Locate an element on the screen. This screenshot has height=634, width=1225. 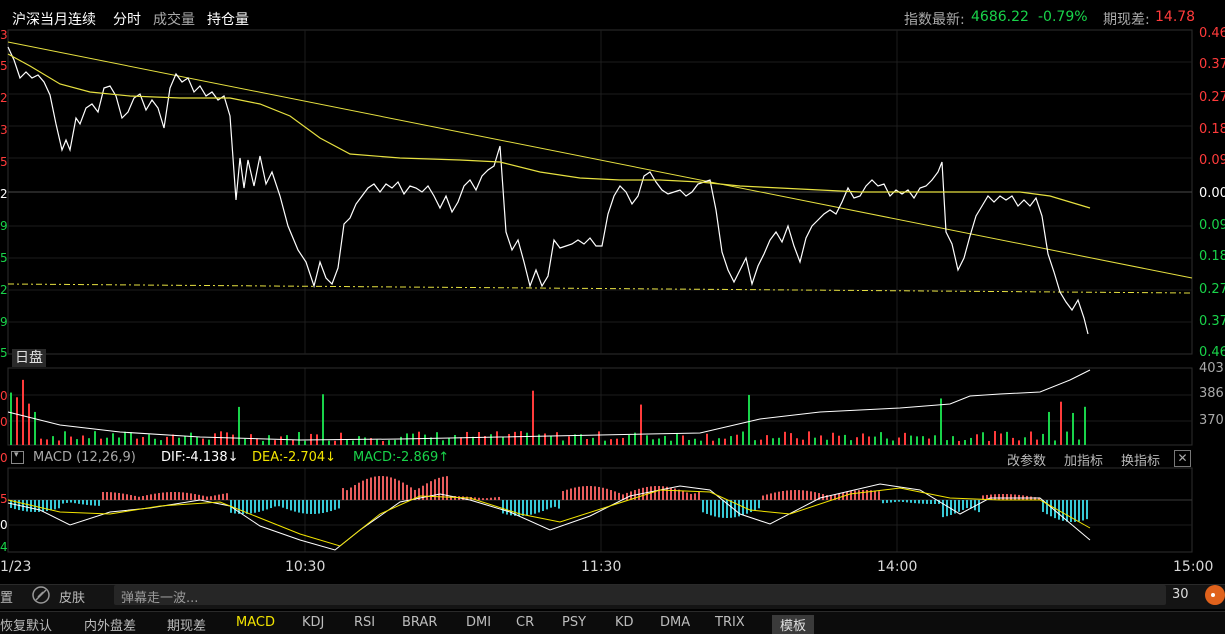
tab-restore-default: 恢复默认 is located at coordinates (26, 624).